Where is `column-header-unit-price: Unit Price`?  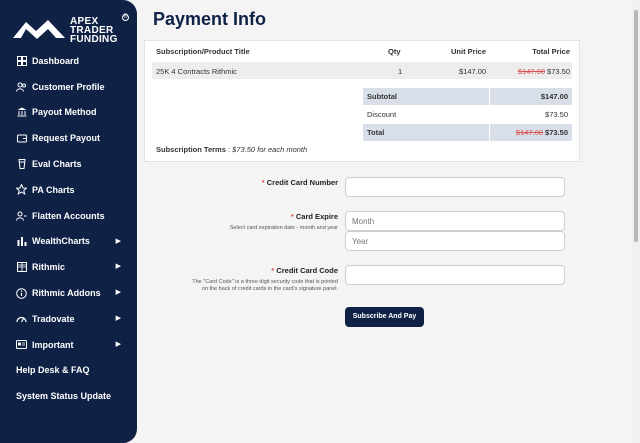 column-header-unit-price: Unit Price is located at coordinates (469, 51).